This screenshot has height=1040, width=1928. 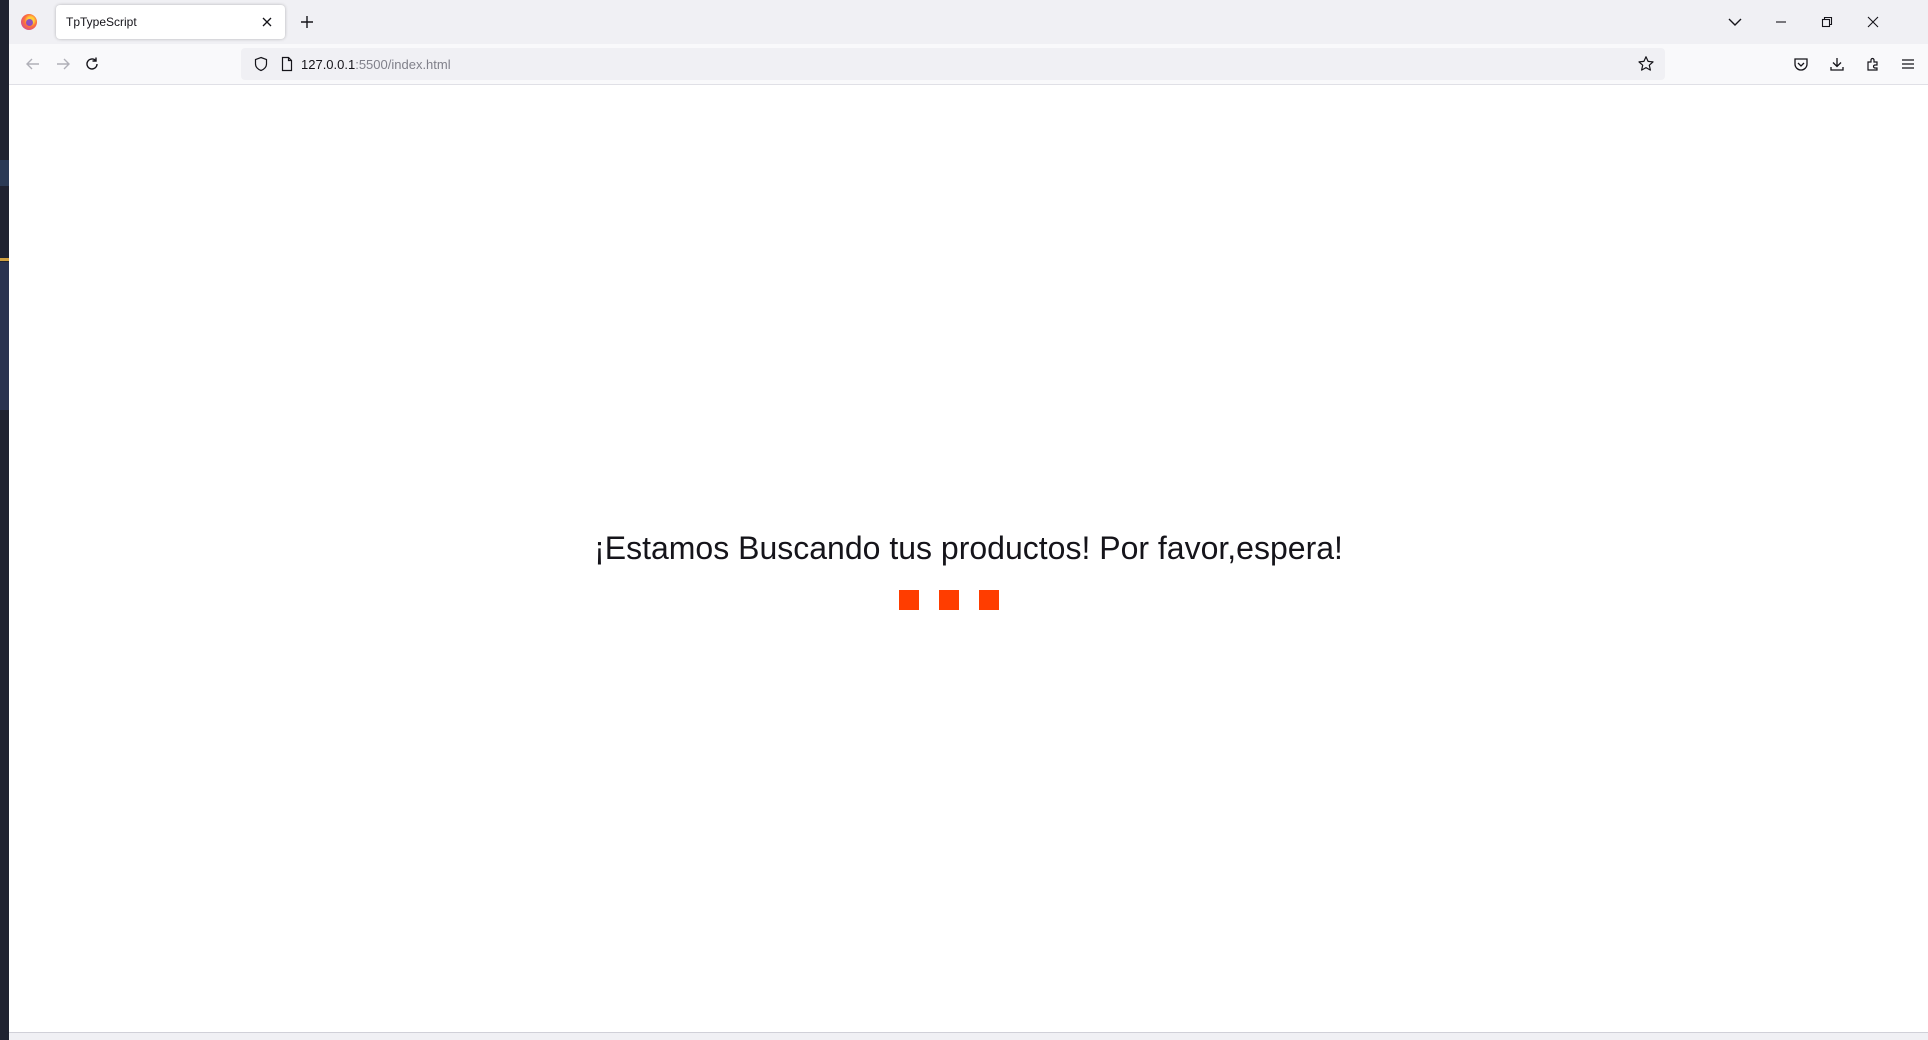 What do you see at coordinates (101, 22) in the screenshot?
I see `tab-title: TpTypeScript` at bounding box center [101, 22].